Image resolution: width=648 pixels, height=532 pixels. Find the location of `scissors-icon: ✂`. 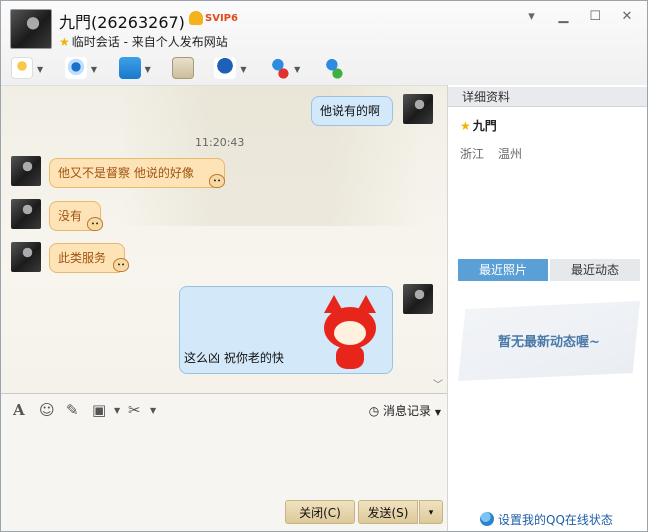

scissors-icon: ✂ is located at coordinates (134, 410).